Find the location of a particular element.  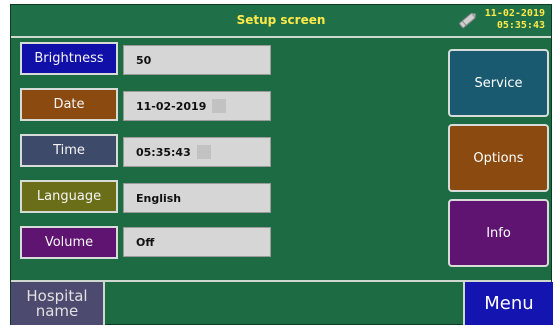

date-value: 11-02-2019 is located at coordinates (171, 106).